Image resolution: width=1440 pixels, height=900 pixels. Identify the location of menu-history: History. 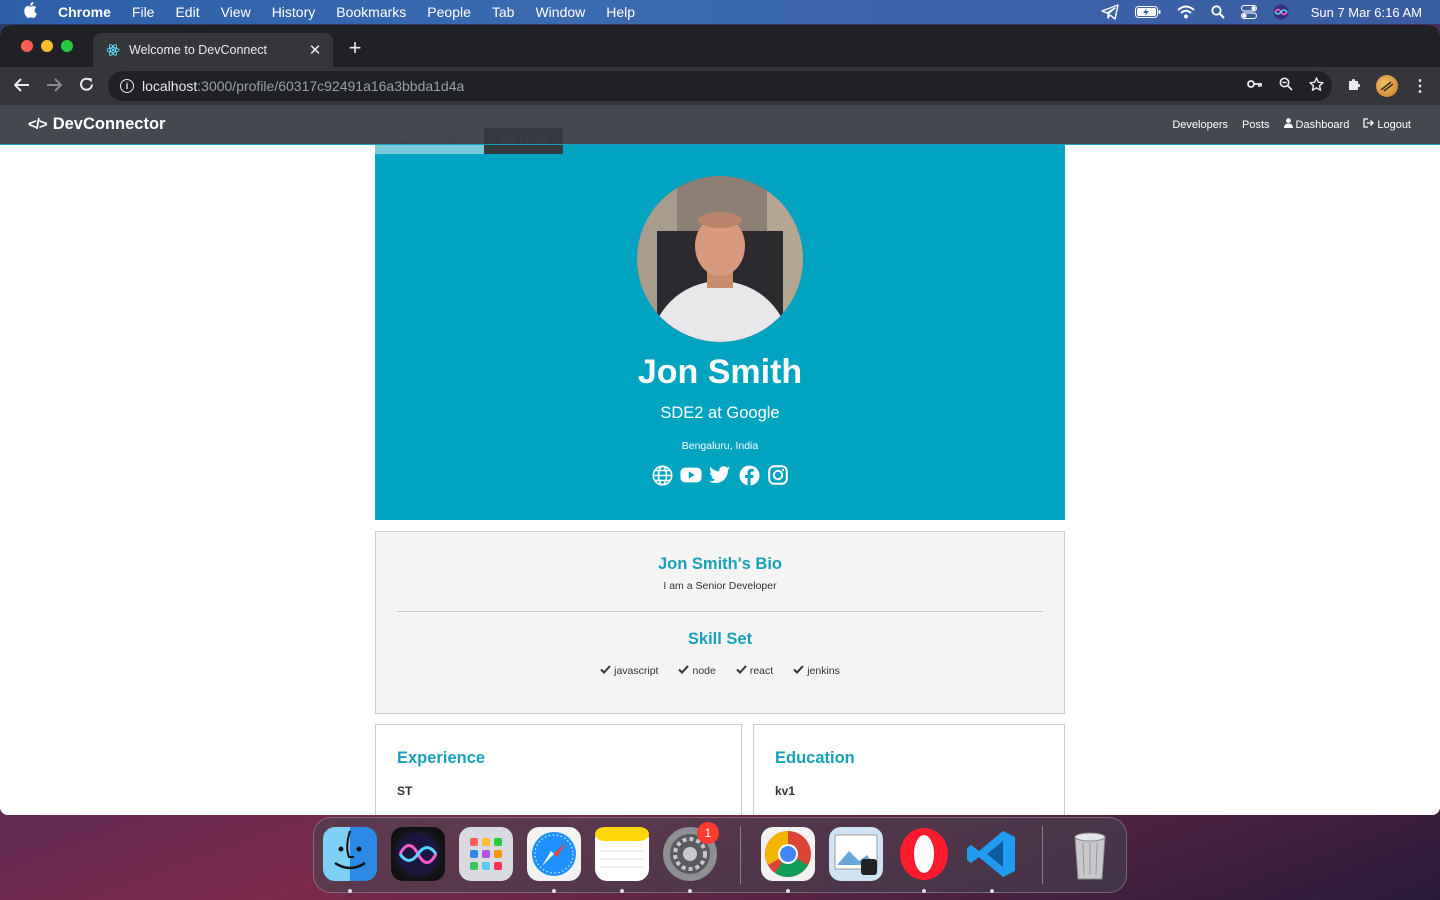
(294, 12).